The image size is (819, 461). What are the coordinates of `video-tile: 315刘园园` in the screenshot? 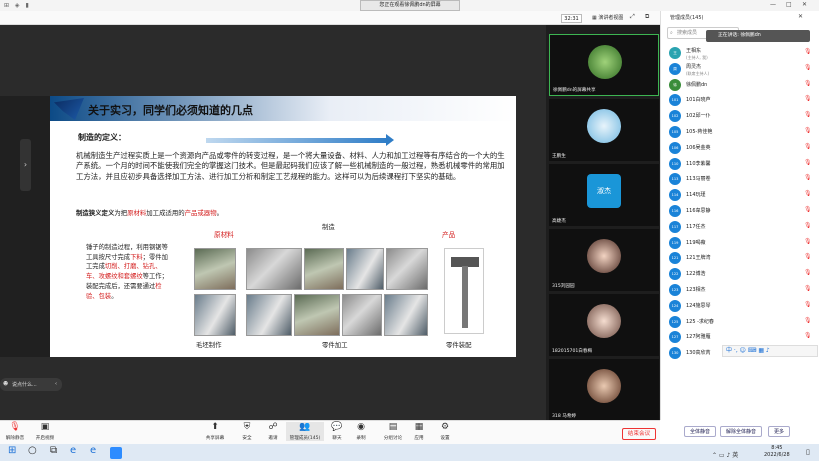 It's located at (604, 260).